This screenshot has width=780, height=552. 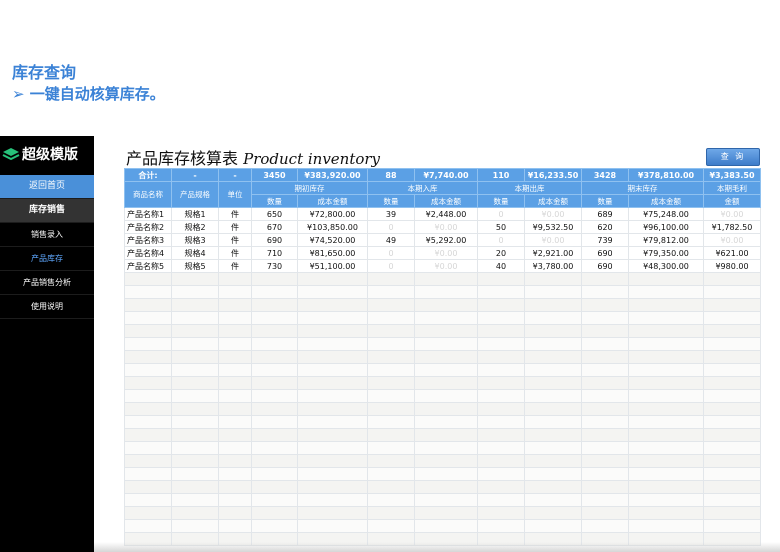 What do you see at coordinates (332, 227) in the screenshot?
I see `table-cell: ¥103,850.00` at bounding box center [332, 227].